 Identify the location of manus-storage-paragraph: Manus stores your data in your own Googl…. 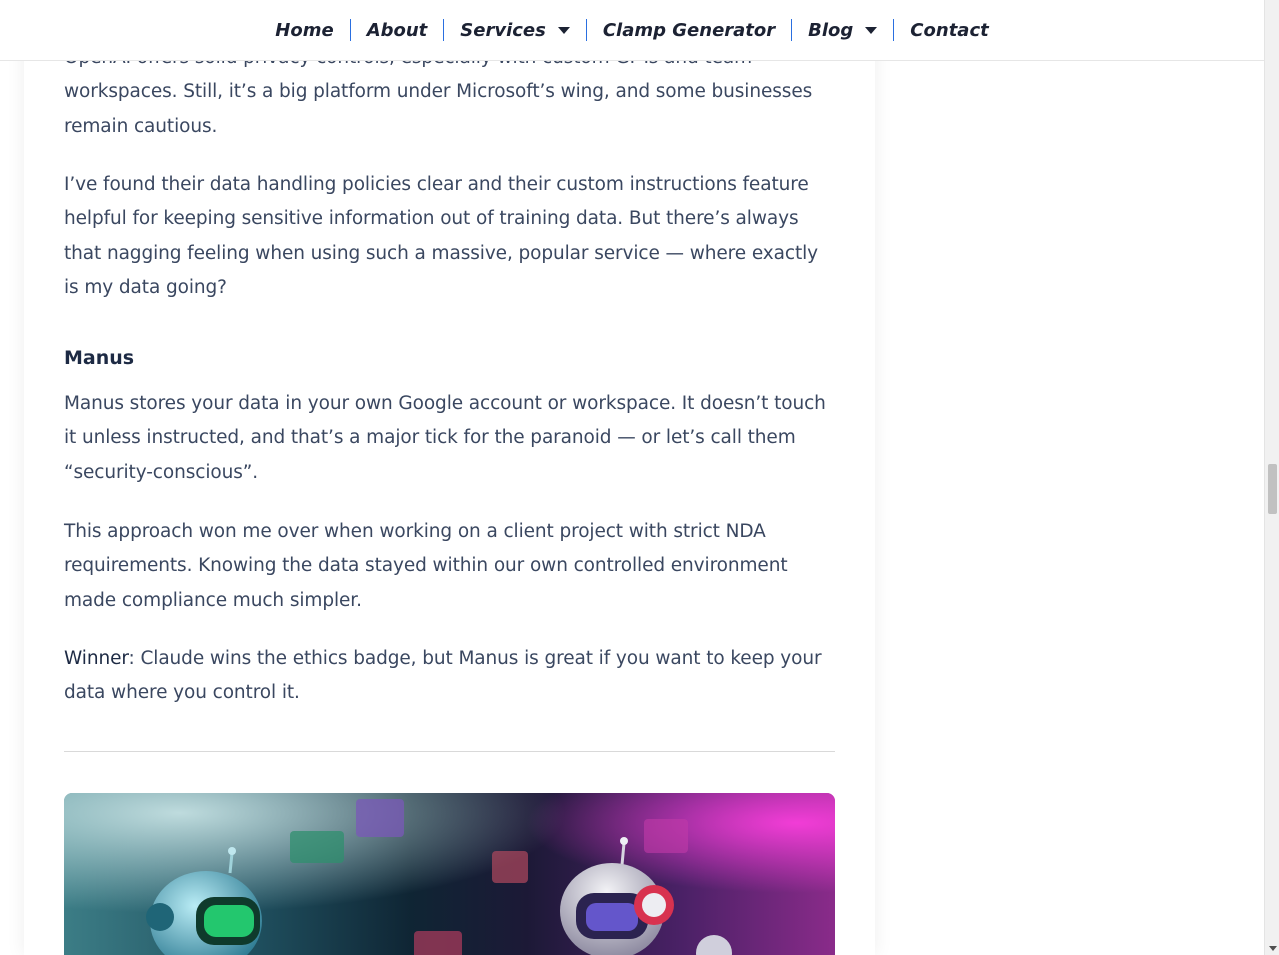
(445, 438).